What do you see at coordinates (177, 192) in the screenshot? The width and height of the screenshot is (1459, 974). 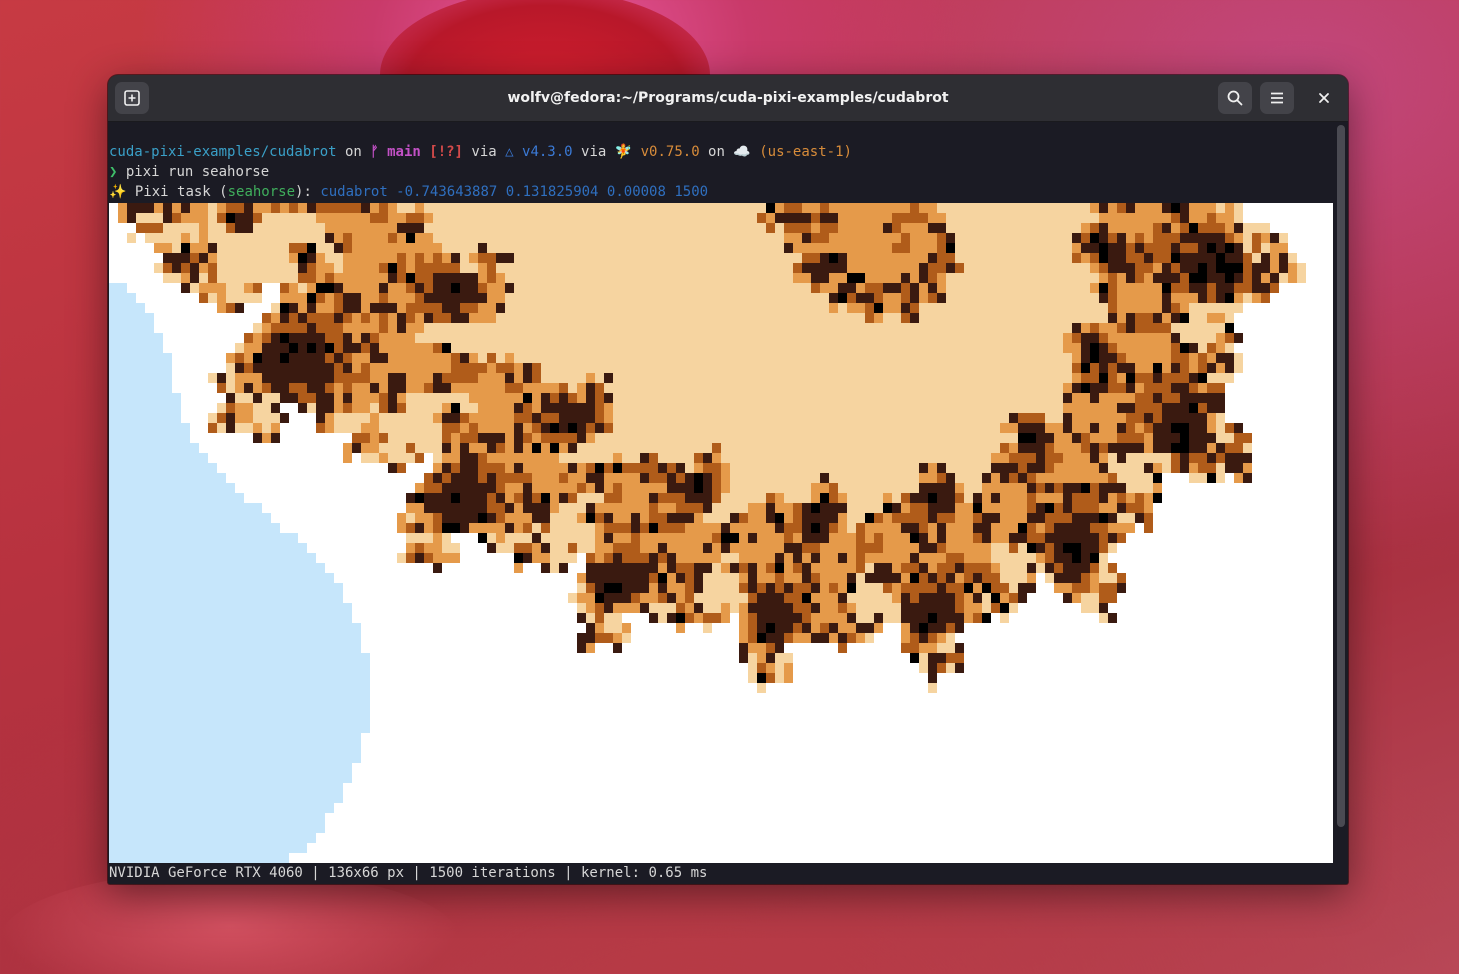 I see `task-label: Pixi task (` at bounding box center [177, 192].